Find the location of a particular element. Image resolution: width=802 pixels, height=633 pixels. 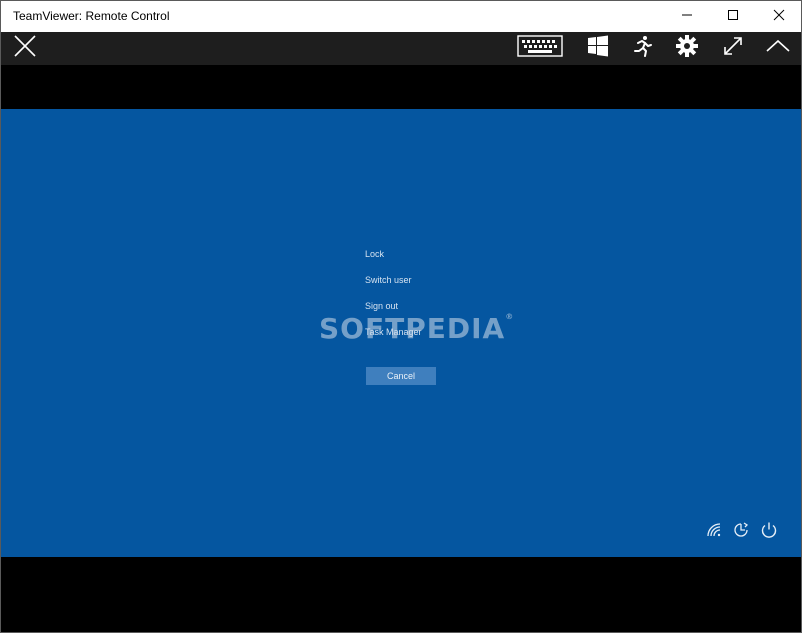

power-icon is located at coordinates (769, 532).